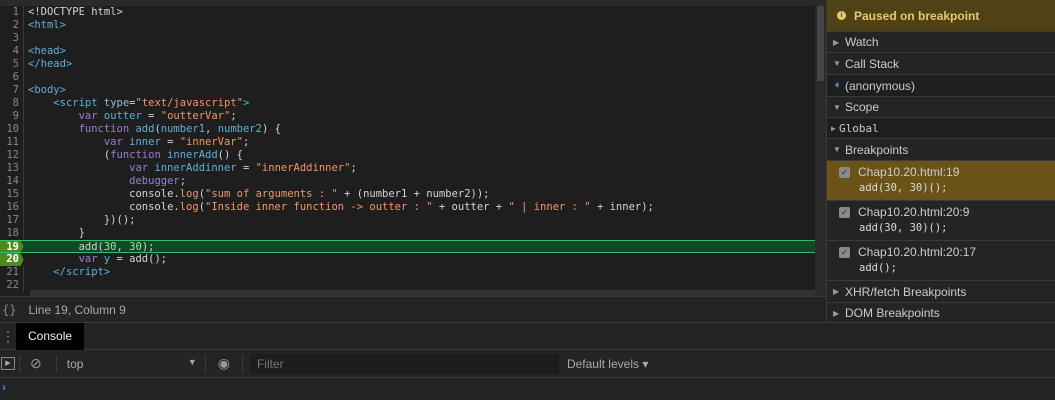 The width and height of the screenshot is (1055, 400). Describe the element at coordinates (413, 155) in the screenshot. I see `code-line: 12 (function innerAdd() {` at that location.